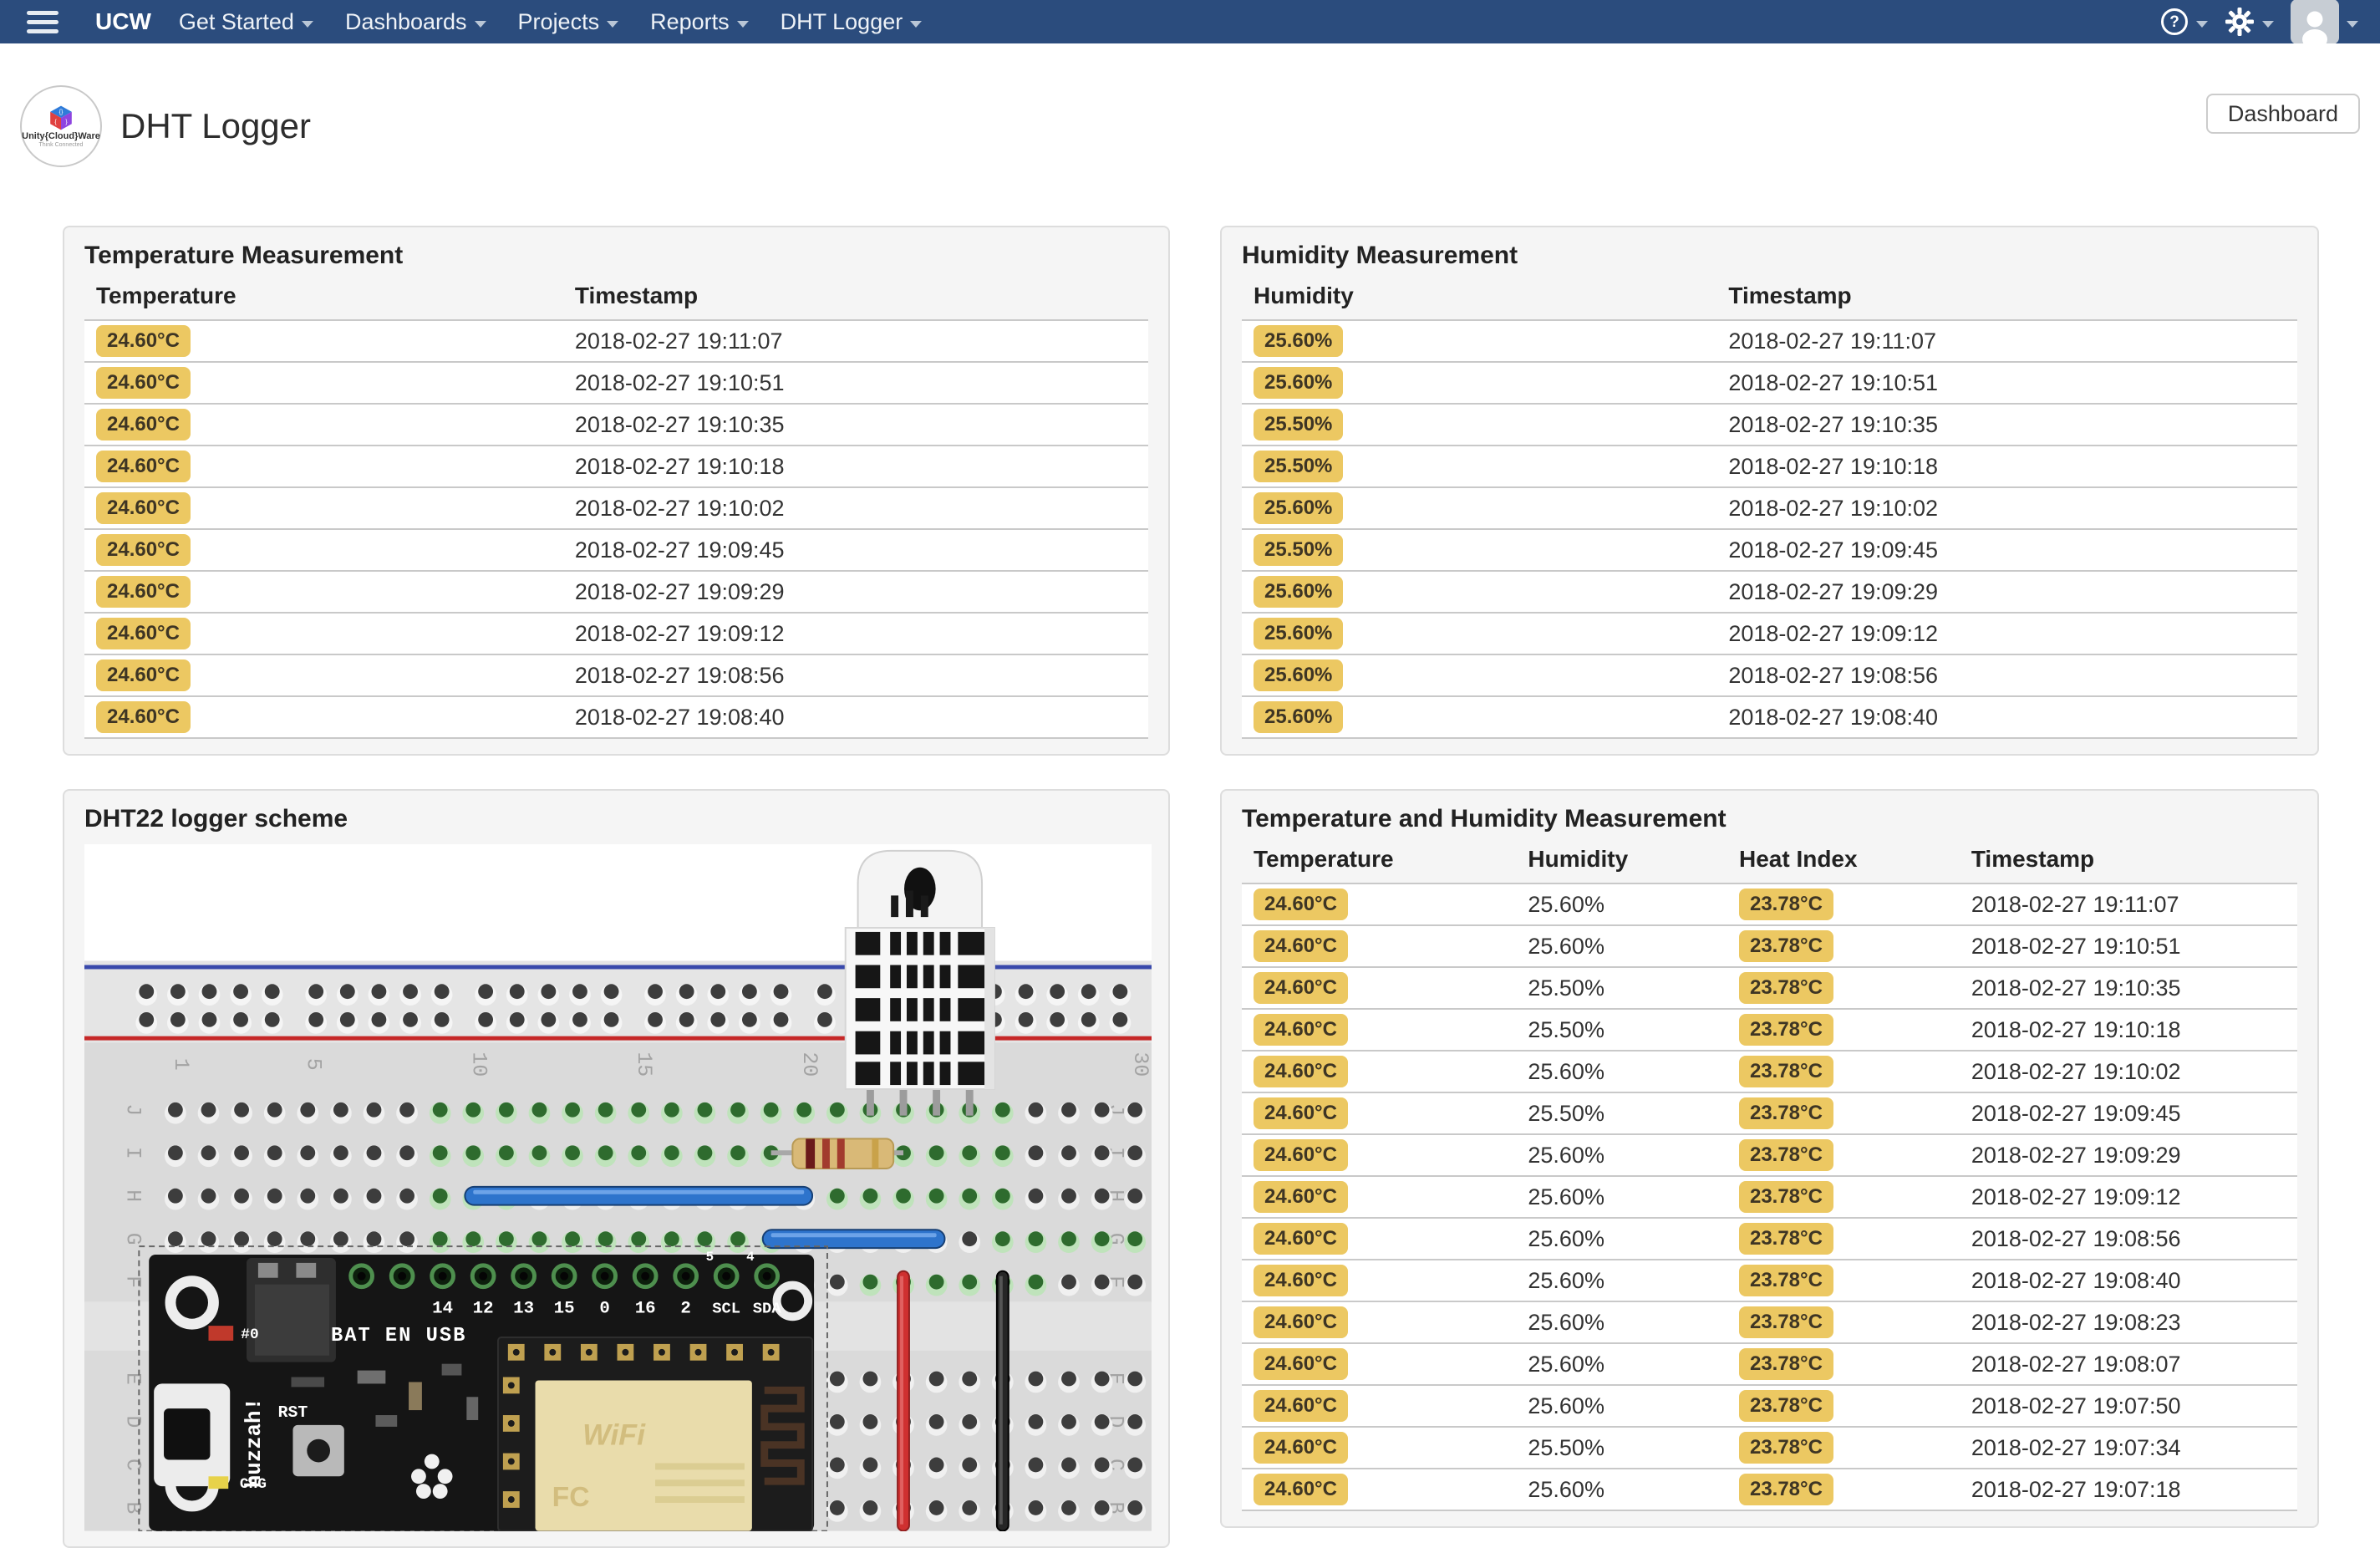 This screenshot has width=2380, height=1548. I want to click on table-row: 24.60°C 2018-02-27 19:08:56, so click(616, 675).